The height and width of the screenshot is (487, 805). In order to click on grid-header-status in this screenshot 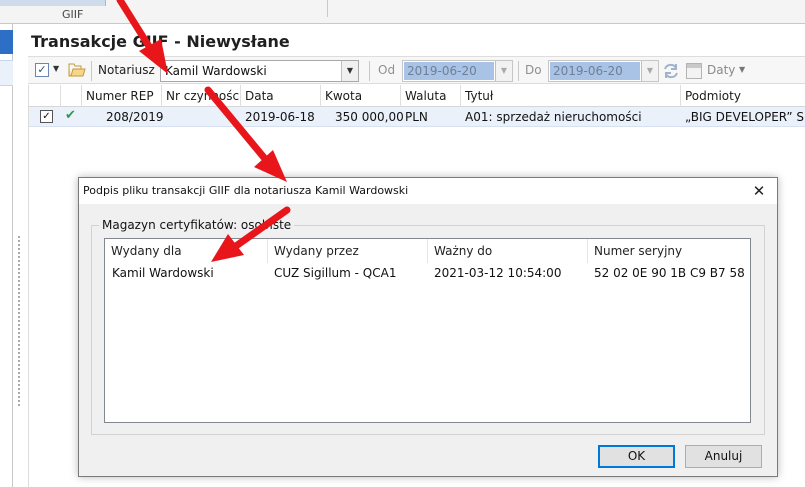, I will do `click(71, 96)`.